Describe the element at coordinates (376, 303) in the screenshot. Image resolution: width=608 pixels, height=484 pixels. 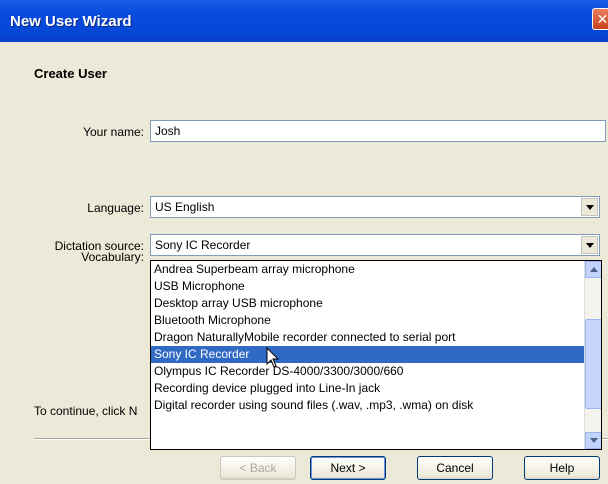
I see `dictation-source-option: Desktop array USB microphone` at that location.